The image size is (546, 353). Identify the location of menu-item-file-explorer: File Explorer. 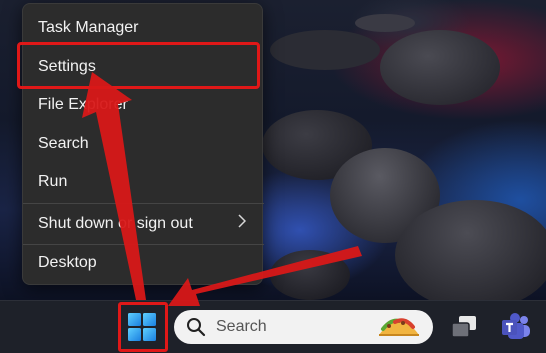
(143, 105).